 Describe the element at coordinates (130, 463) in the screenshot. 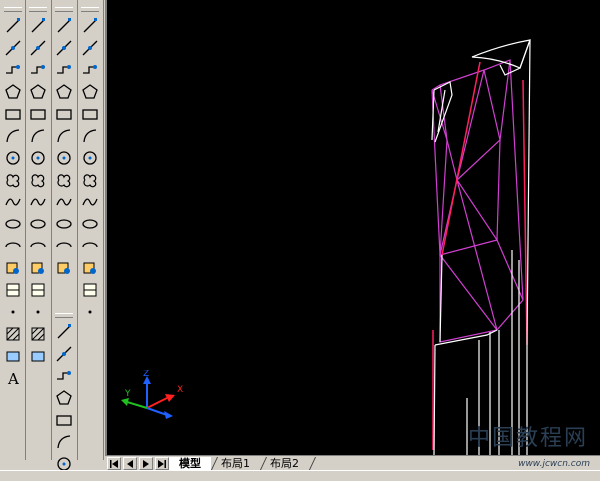

I see `prev-tab-button` at that location.